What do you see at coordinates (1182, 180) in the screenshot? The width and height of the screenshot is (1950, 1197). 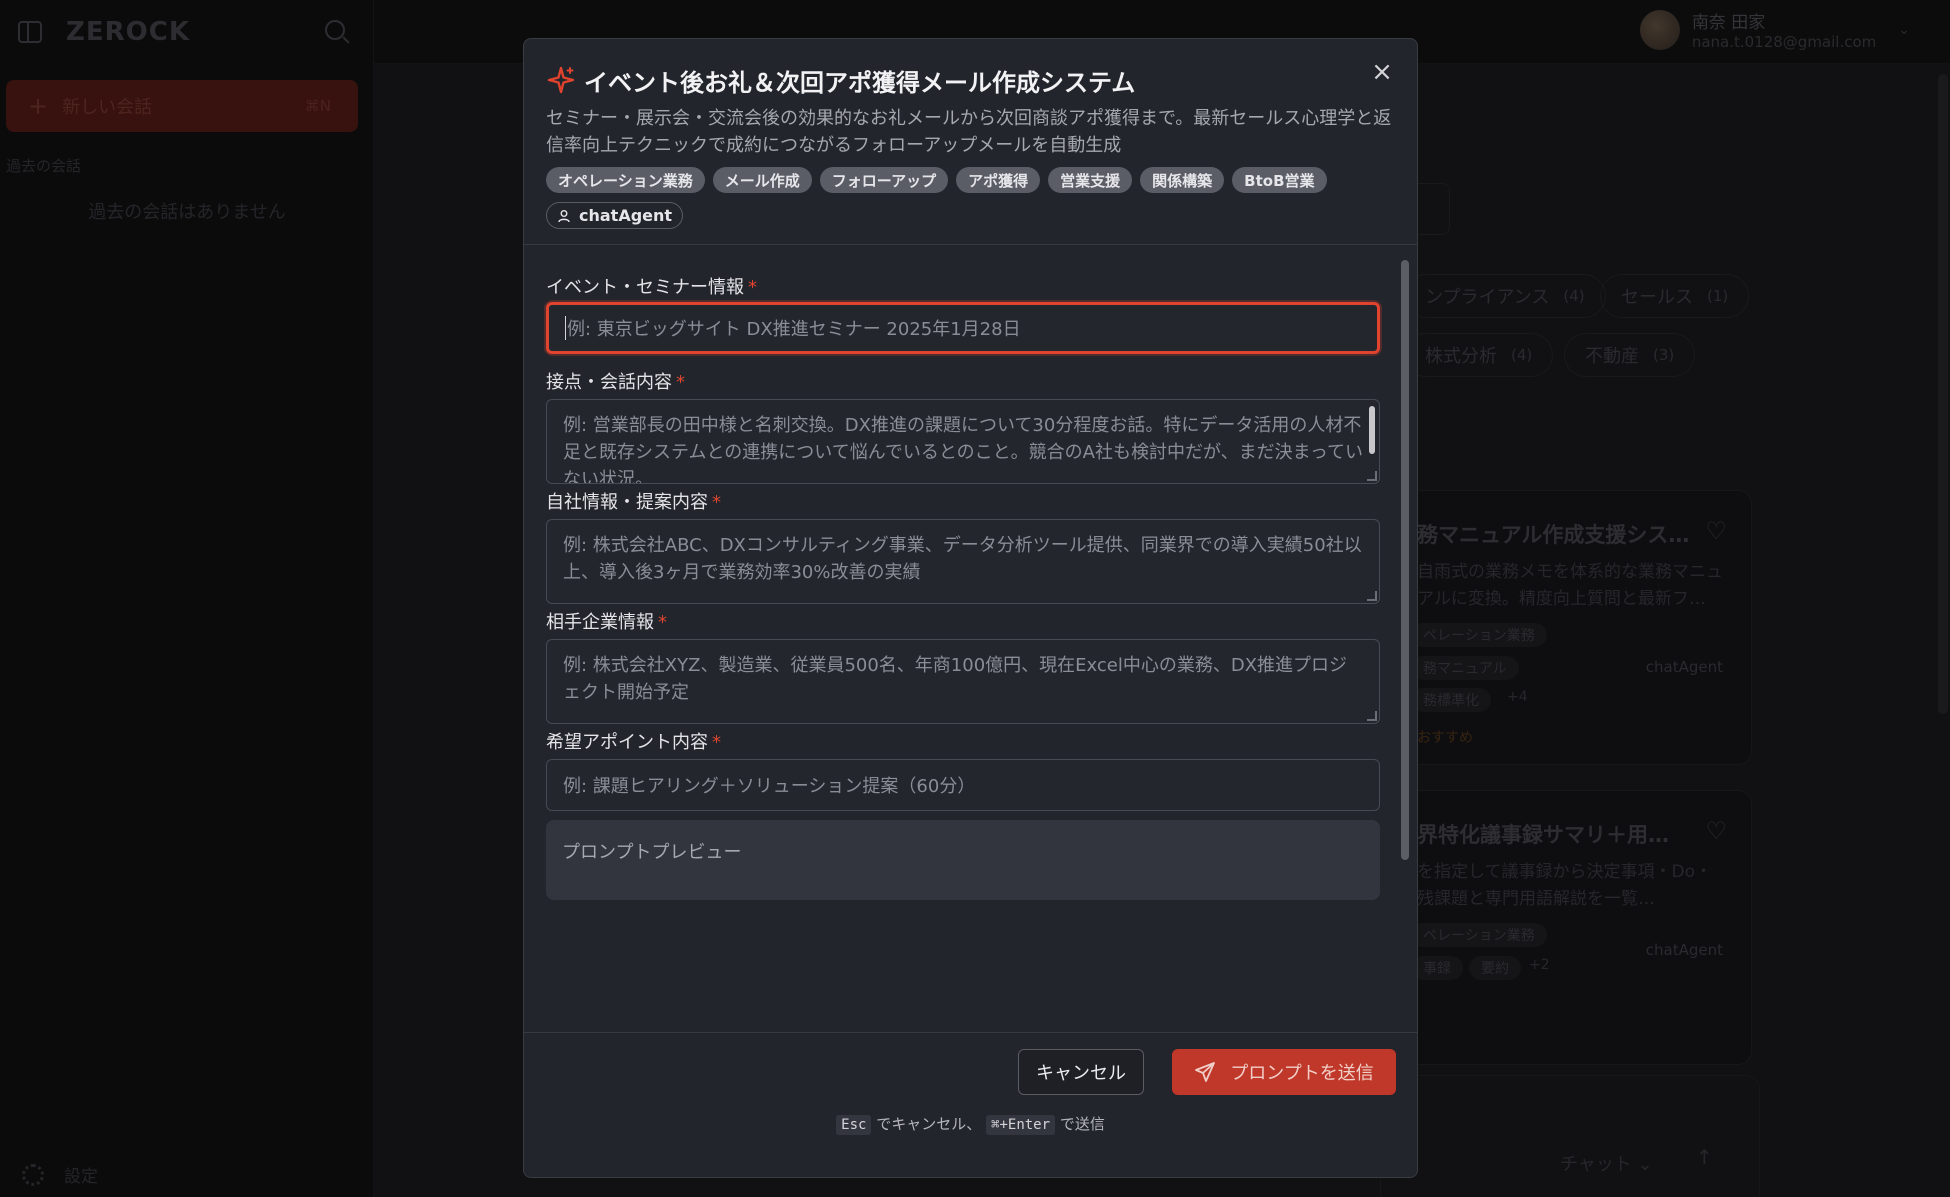 I see `tag: 関係構築` at bounding box center [1182, 180].